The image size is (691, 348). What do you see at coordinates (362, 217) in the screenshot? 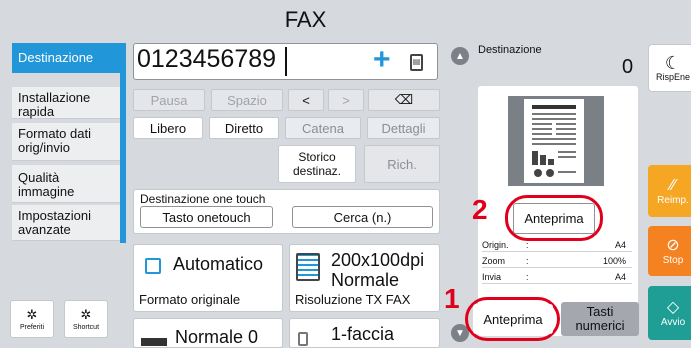
I see `cerca-button: Cerca (n.)` at bounding box center [362, 217].